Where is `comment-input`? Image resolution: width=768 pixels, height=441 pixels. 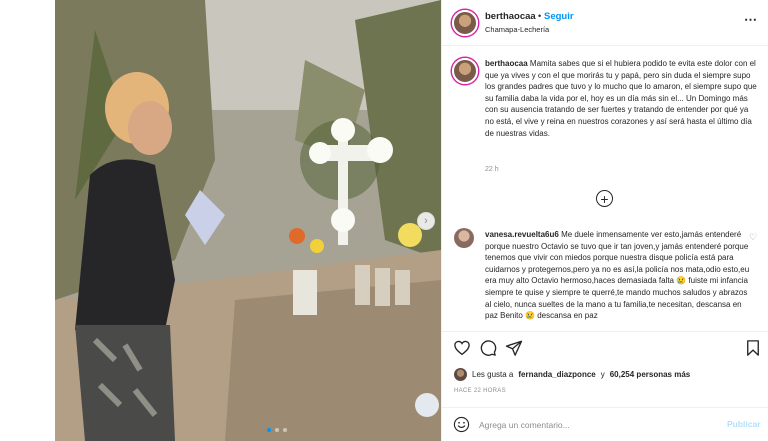 comment-input is located at coordinates (599, 424).